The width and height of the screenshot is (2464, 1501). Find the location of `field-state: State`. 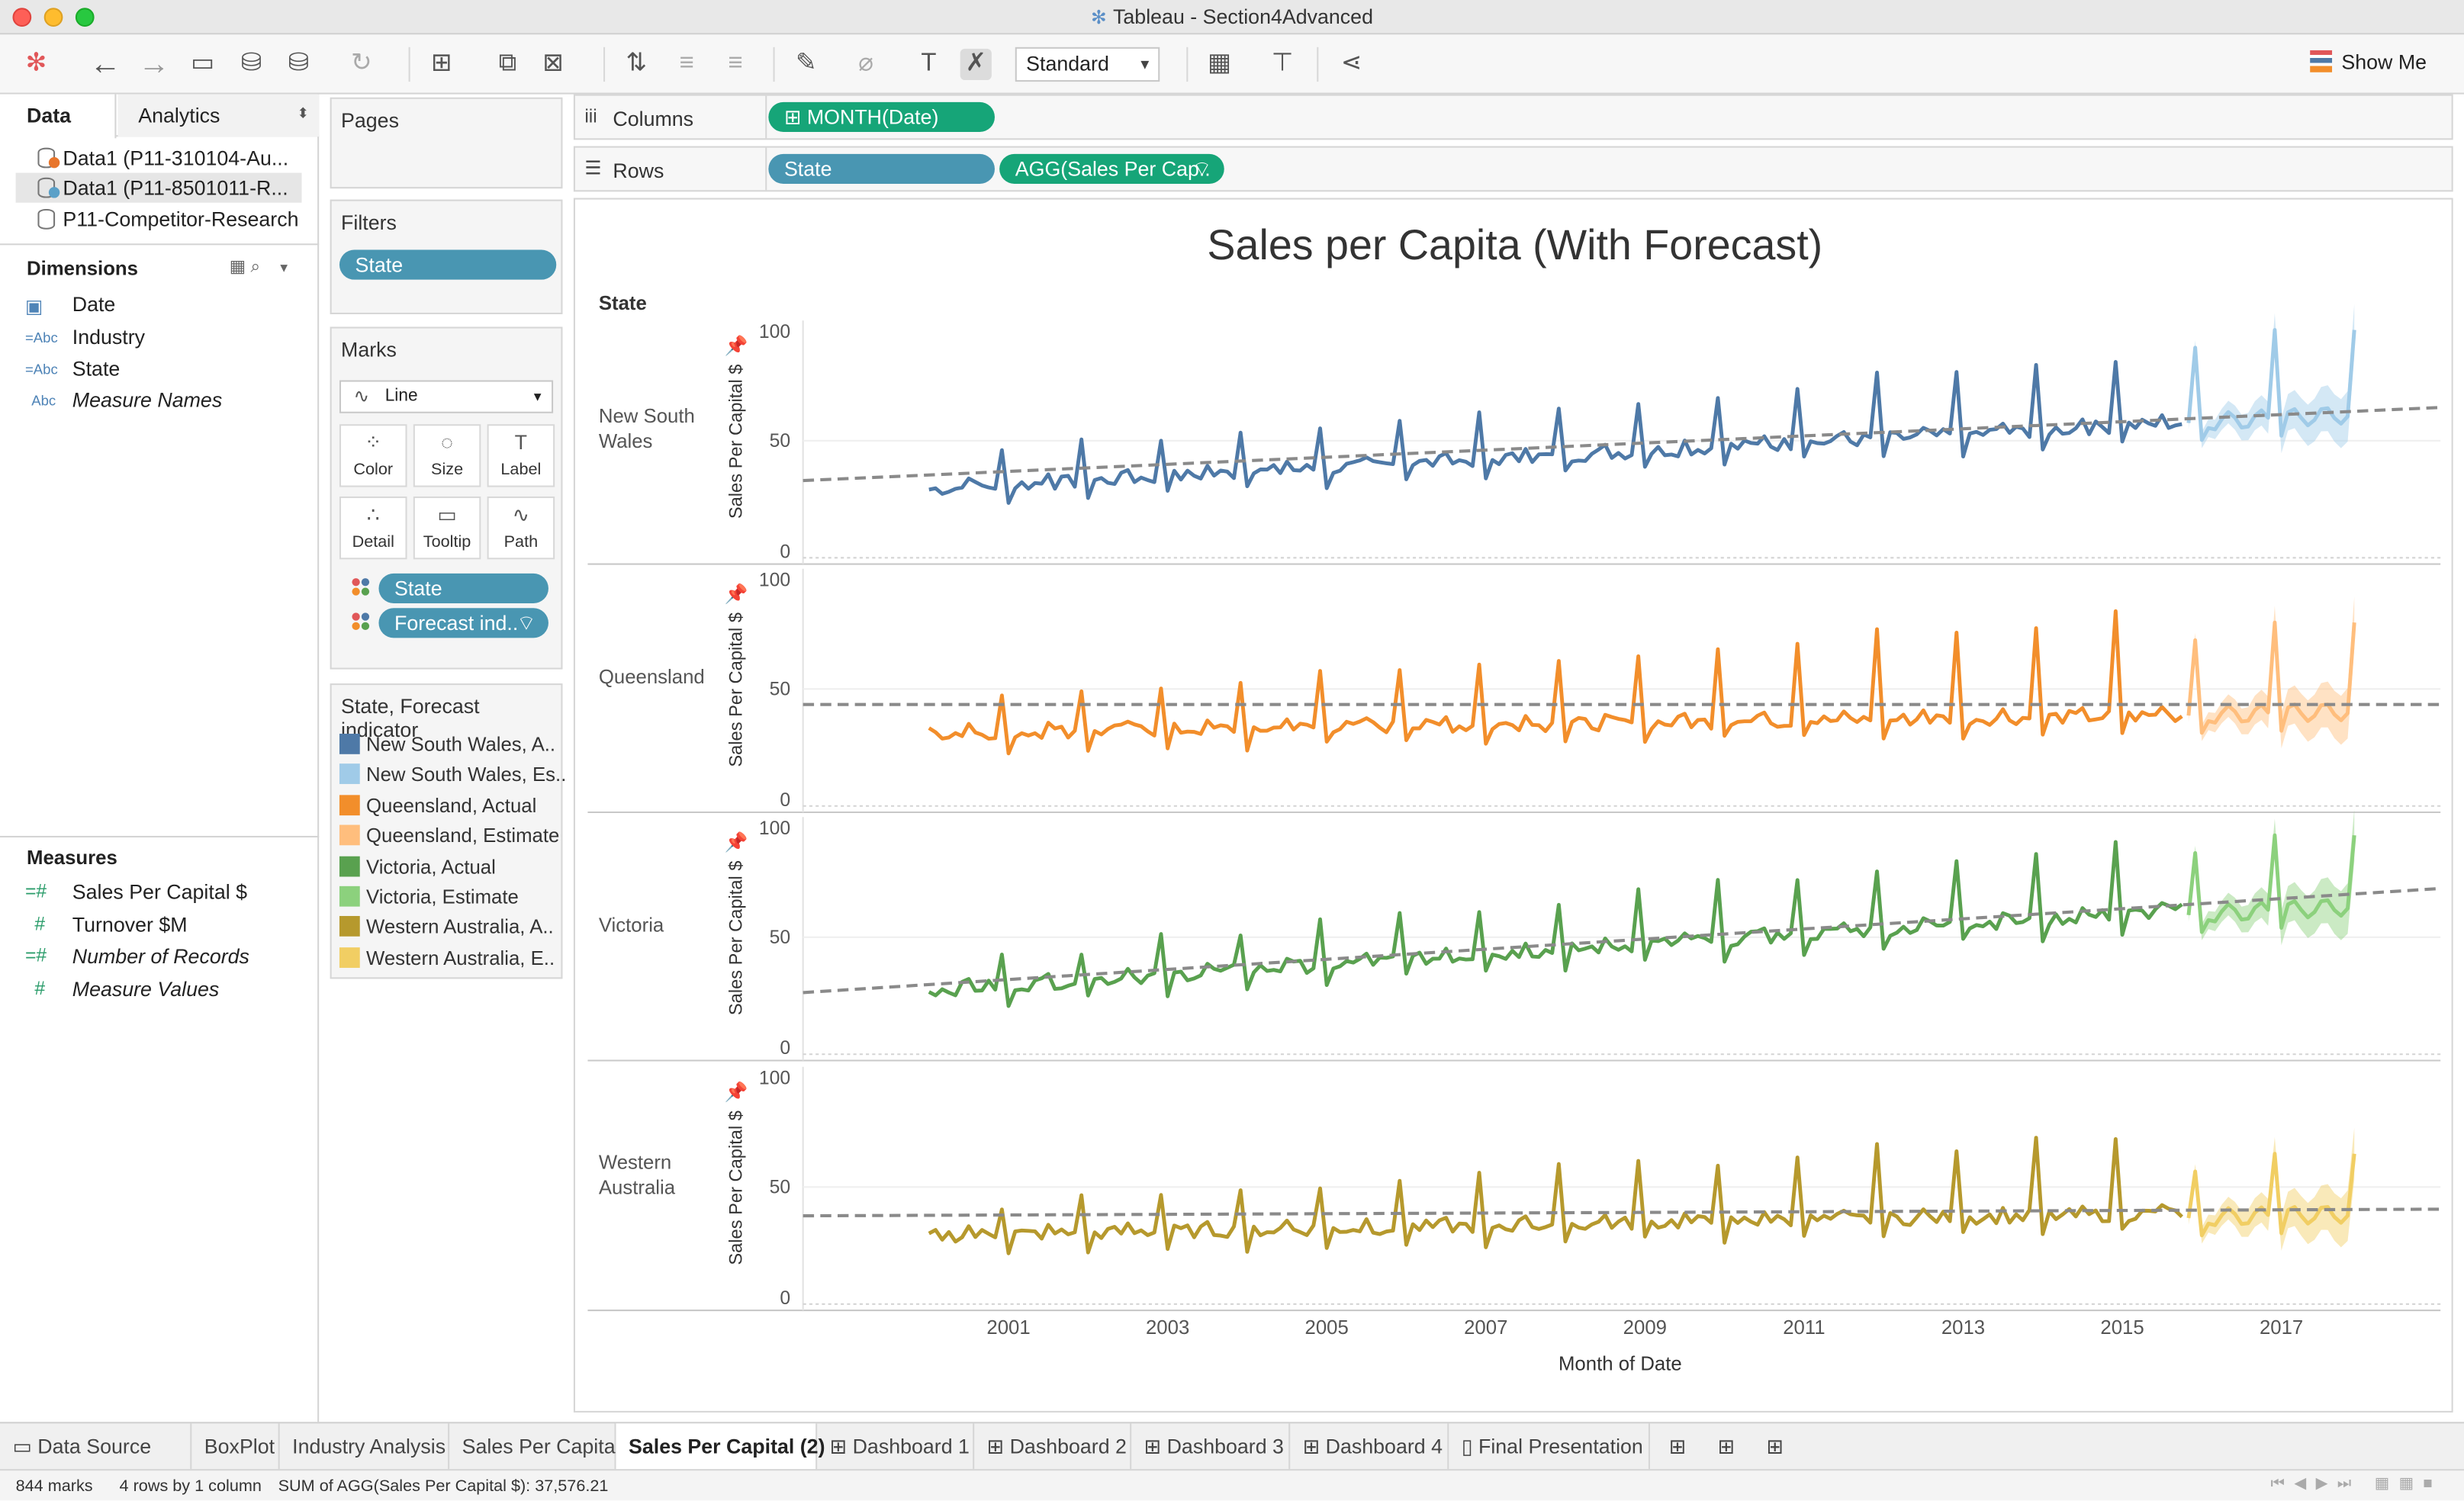

field-state: State is located at coordinates (96, 369).